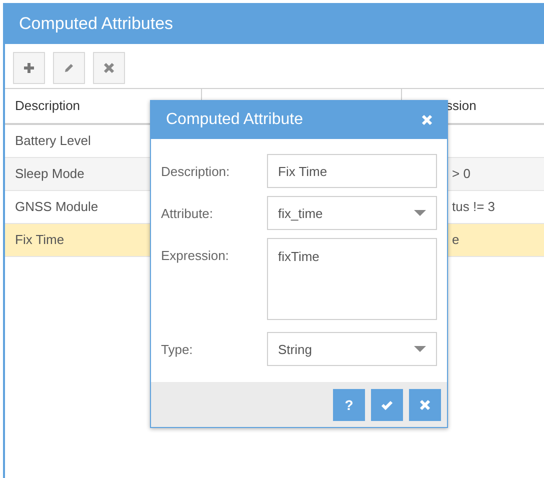 Image resolution: width=544 pixels, height=478 pixels. Describe the element at coordinates (352, 171) in the screenshot. I see `input-field: Fix Time` at that location.